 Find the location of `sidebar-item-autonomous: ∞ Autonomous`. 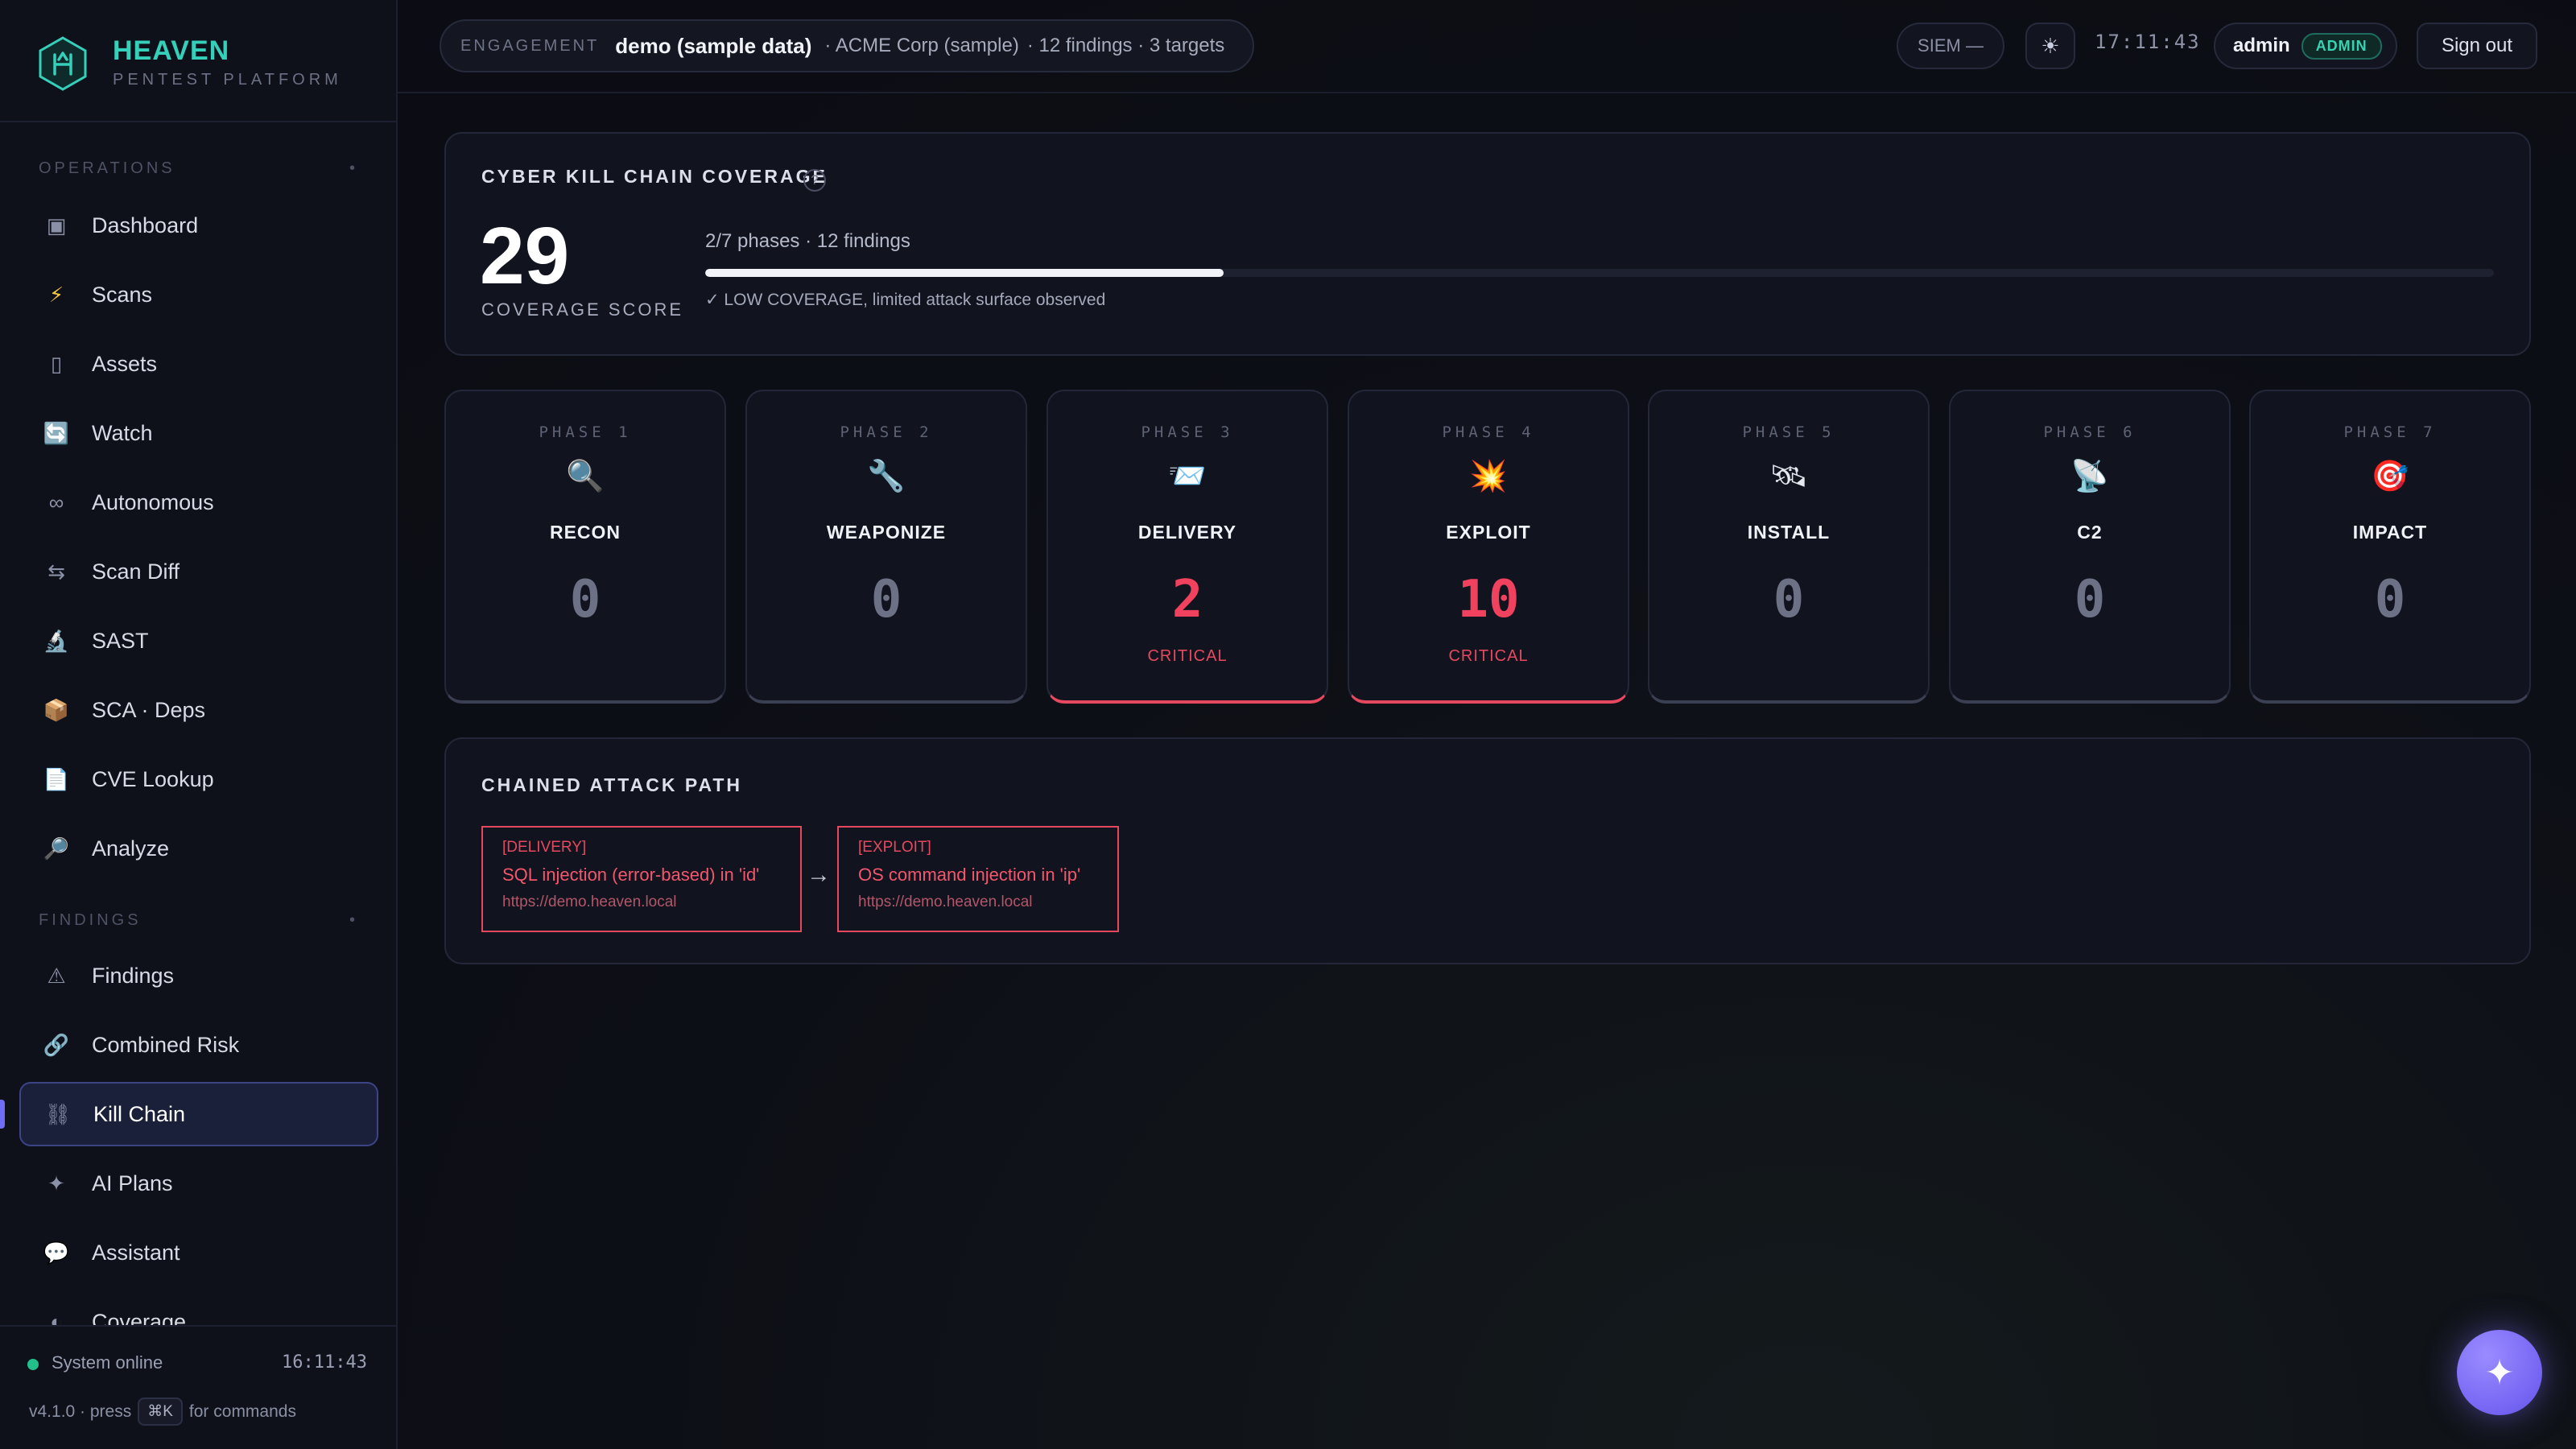

sidebar-item-autonomous: ∞ Autonomous is located at coordinates (198, 503).